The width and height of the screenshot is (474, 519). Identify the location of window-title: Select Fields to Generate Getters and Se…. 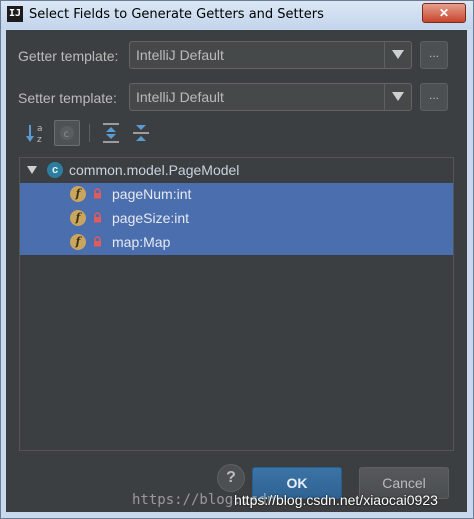
(176, 14).